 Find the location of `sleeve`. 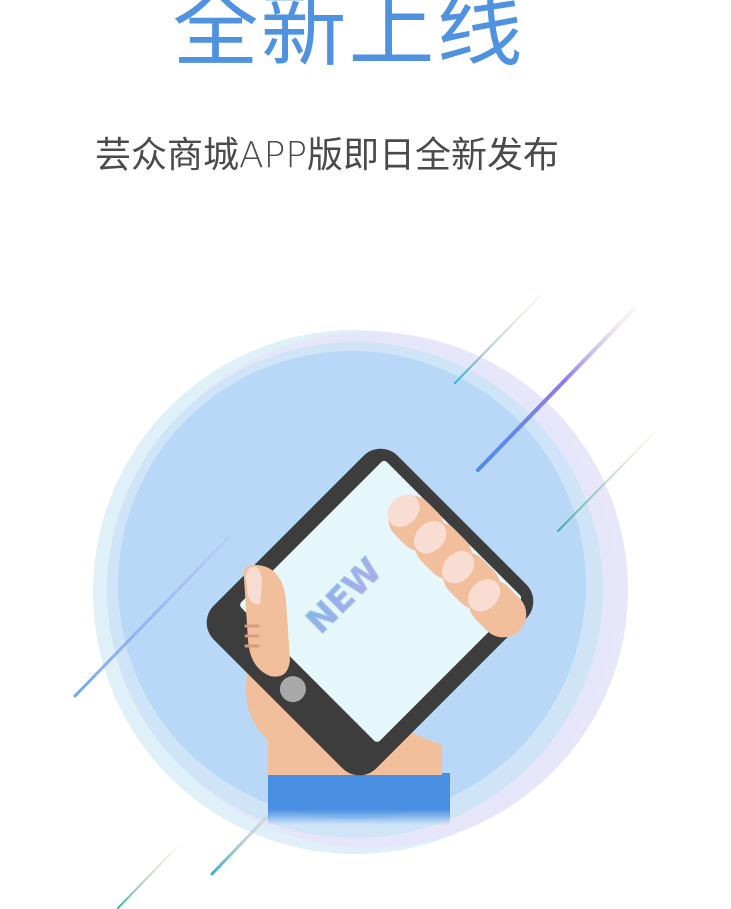

sleeve is located at coordinates (359, 799).